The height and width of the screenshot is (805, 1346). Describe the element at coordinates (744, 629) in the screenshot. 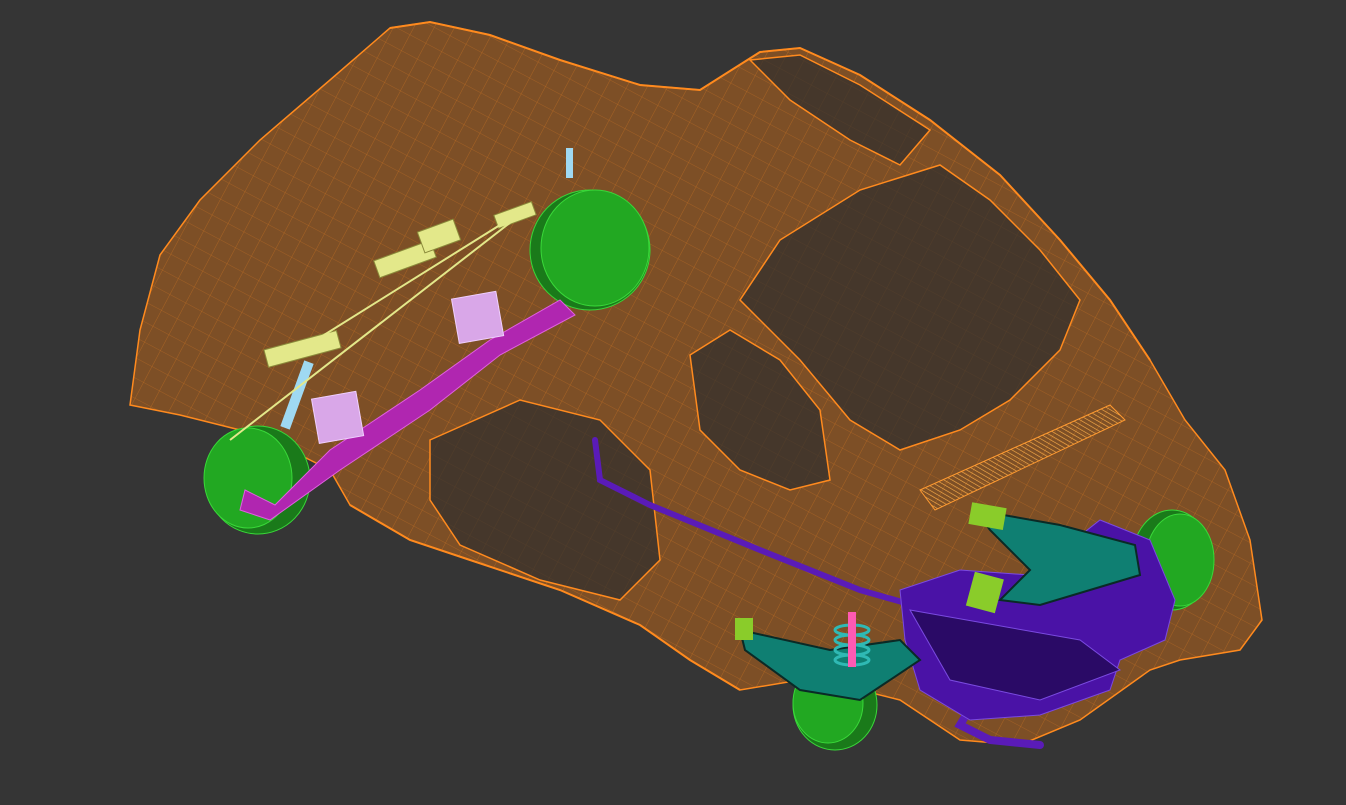

I see `mount-bracket-left` at that location.